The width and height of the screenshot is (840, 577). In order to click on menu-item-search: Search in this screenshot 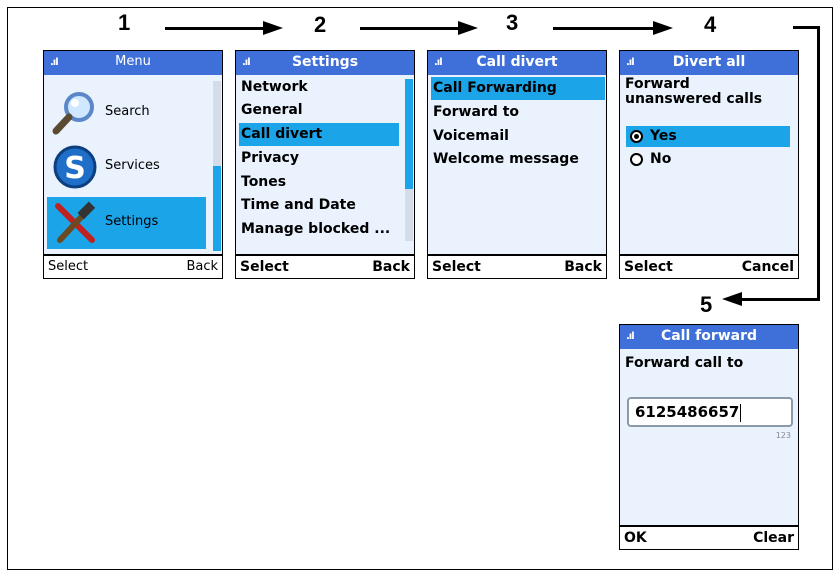, I will do `click(126, 113)`.